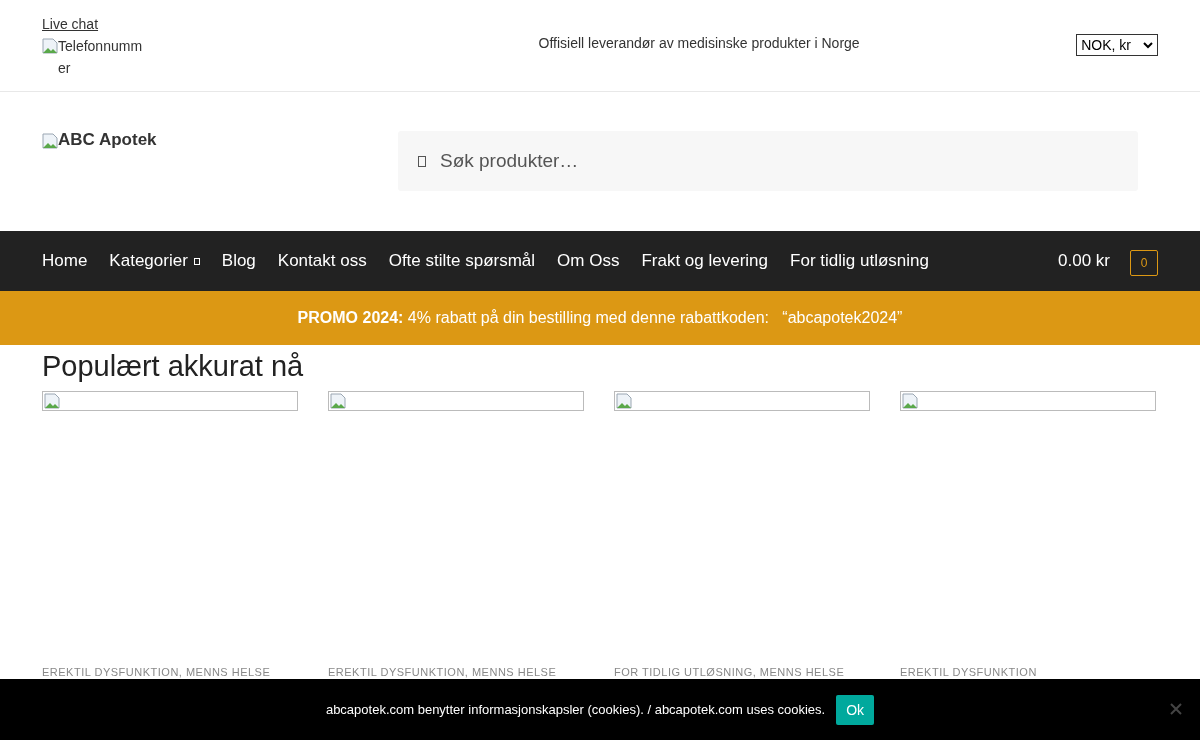 This screenshot has width=1200, height=740. What do you see at coordinates (575, 709) in the screenshot?
I see `cookie-notice-text: abcapotek.com benytter informasjonskapsler (cookies). / abcapotek.com uses cookies.` at bounding box center [575, 709].